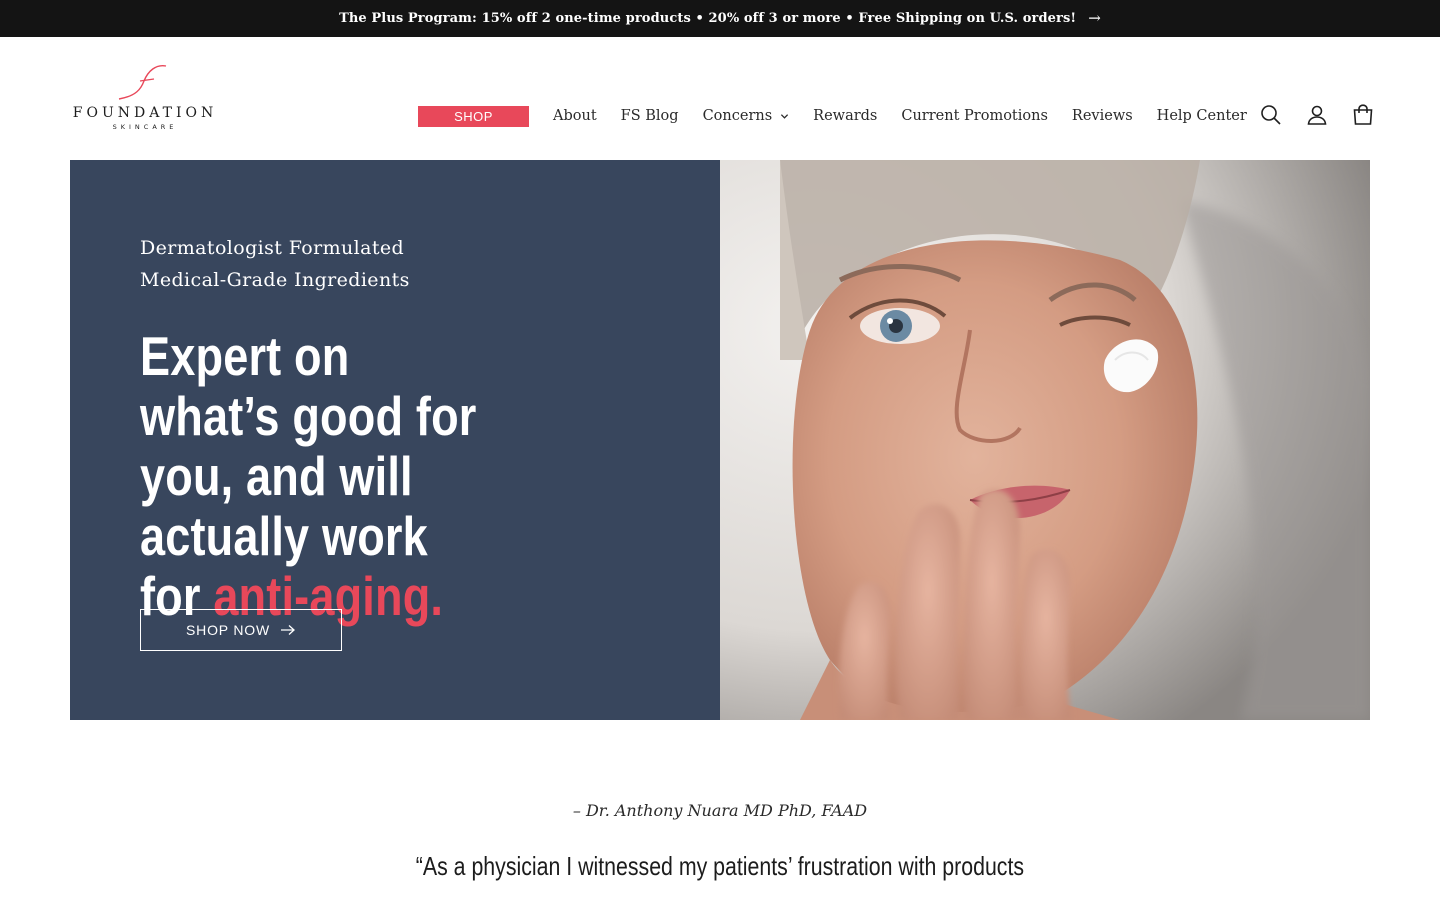 The height and width of the screenshot is (900, 1440). I want to click on logo: FOUNDATION SKINCARE, so click(146, 99).